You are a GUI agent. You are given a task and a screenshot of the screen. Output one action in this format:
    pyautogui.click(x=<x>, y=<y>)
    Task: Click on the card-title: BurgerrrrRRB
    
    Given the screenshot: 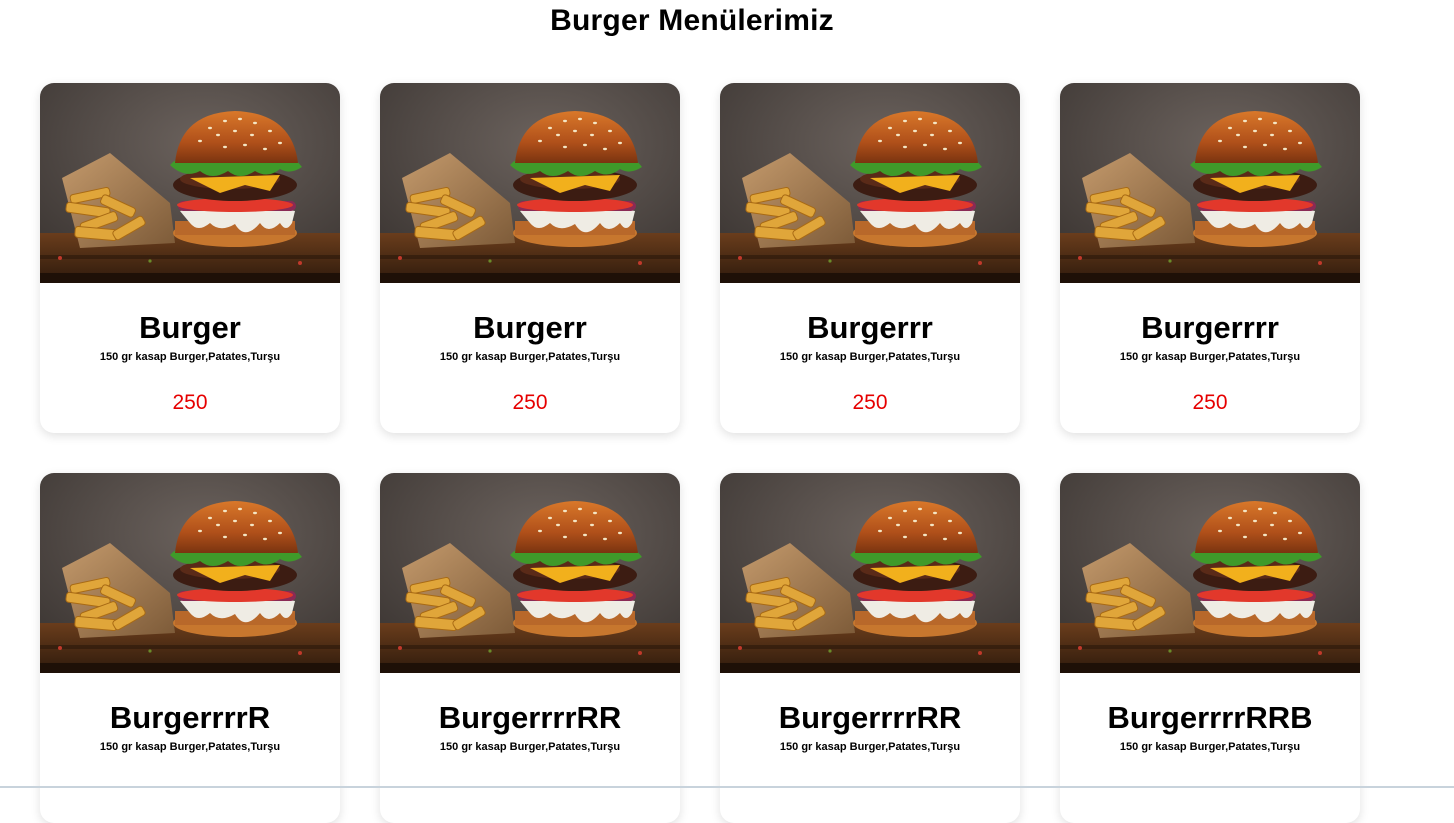 What is the action you would take?
    pyautogui.click(x=1210, y=717)
    